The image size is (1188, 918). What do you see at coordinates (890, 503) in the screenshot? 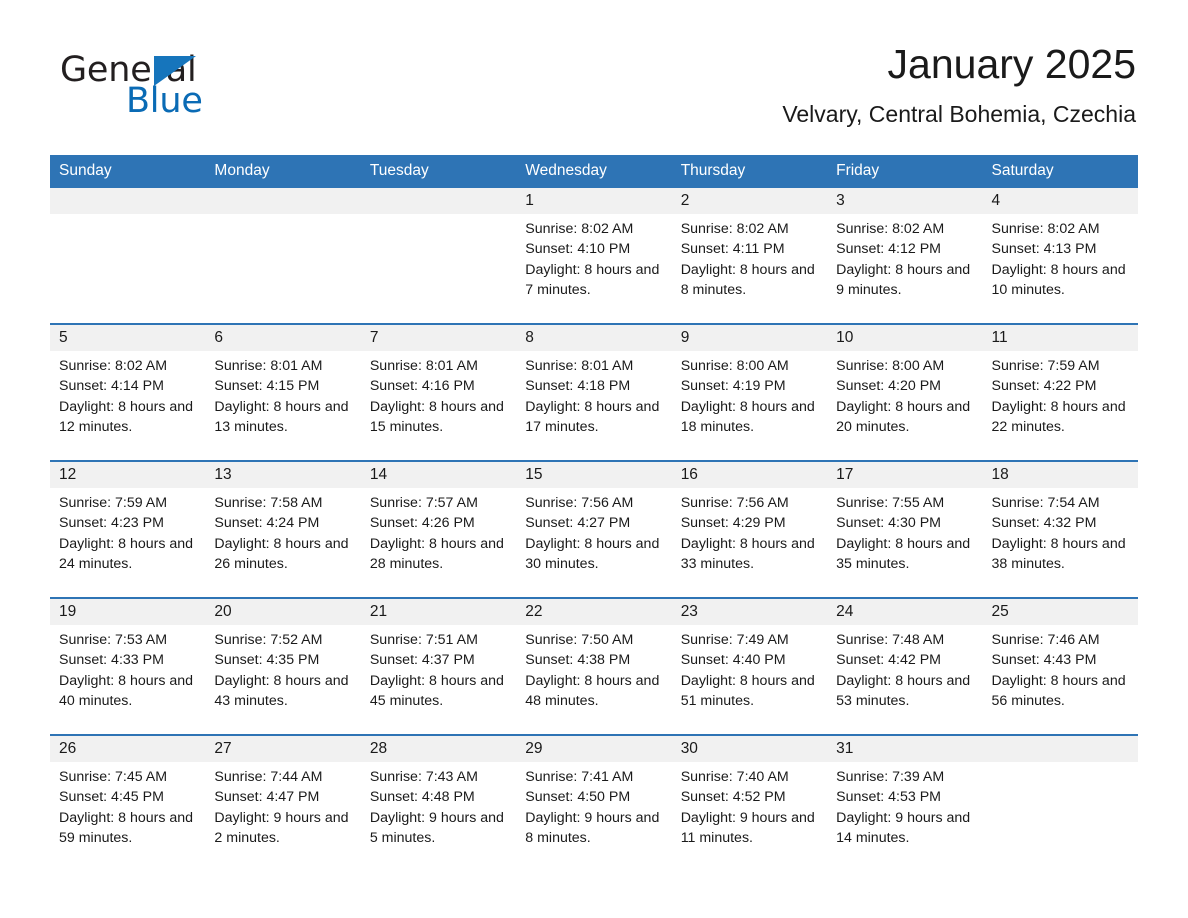
I see `sunrise-text: Sunrise: 7:55 AM` at bounding box center [890, 503].